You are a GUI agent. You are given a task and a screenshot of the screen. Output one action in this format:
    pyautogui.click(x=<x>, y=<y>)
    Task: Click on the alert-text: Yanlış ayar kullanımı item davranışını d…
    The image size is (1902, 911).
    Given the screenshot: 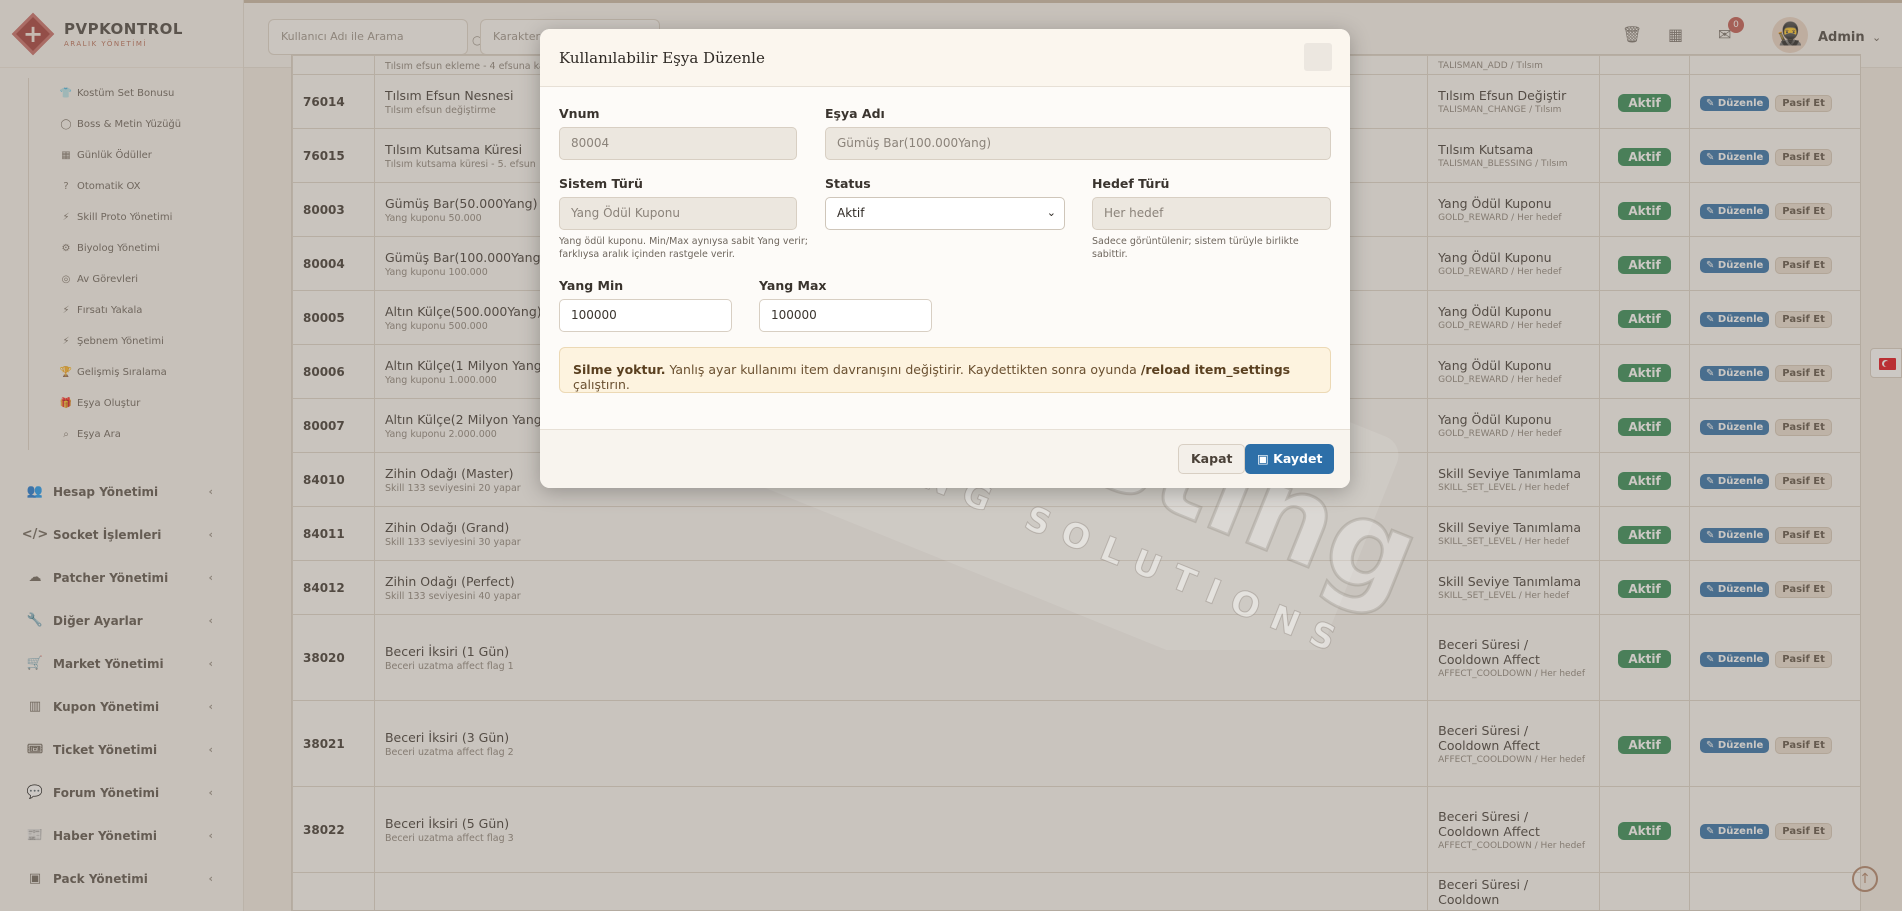 What is the action you would take?
    pyautogui.click(x=903, y=369)
    